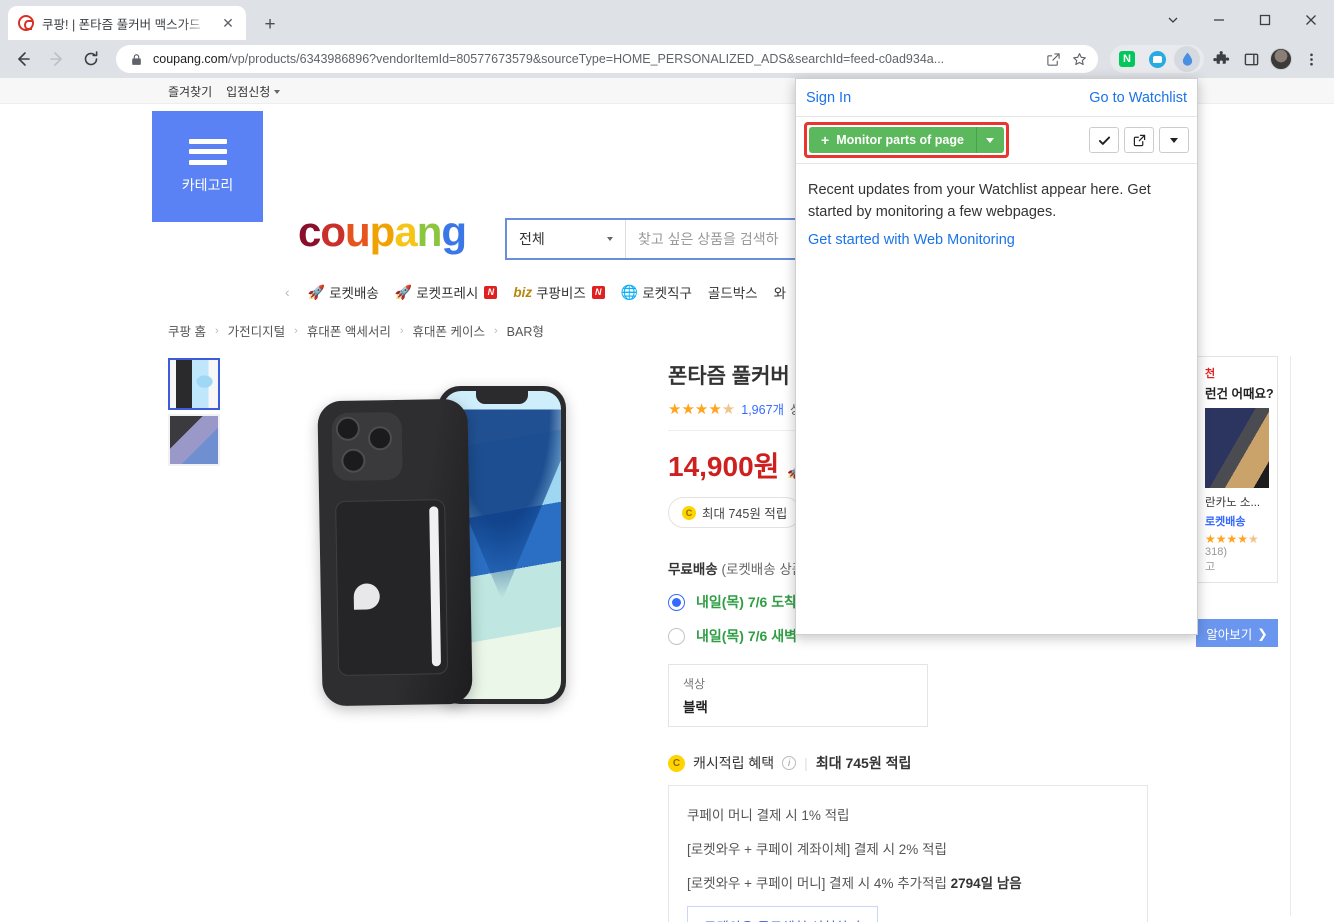 This screenshot has height=922, width=1334. Describe the element at coordinates (207, 166) in the screenshot. I see `category-button: 카테고리` at that location.